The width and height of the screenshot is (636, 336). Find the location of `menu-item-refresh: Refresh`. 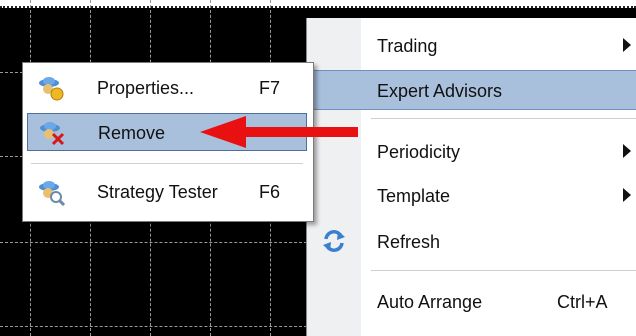

menu-item-refresh: Refresh is located at coordinates (471, 242).